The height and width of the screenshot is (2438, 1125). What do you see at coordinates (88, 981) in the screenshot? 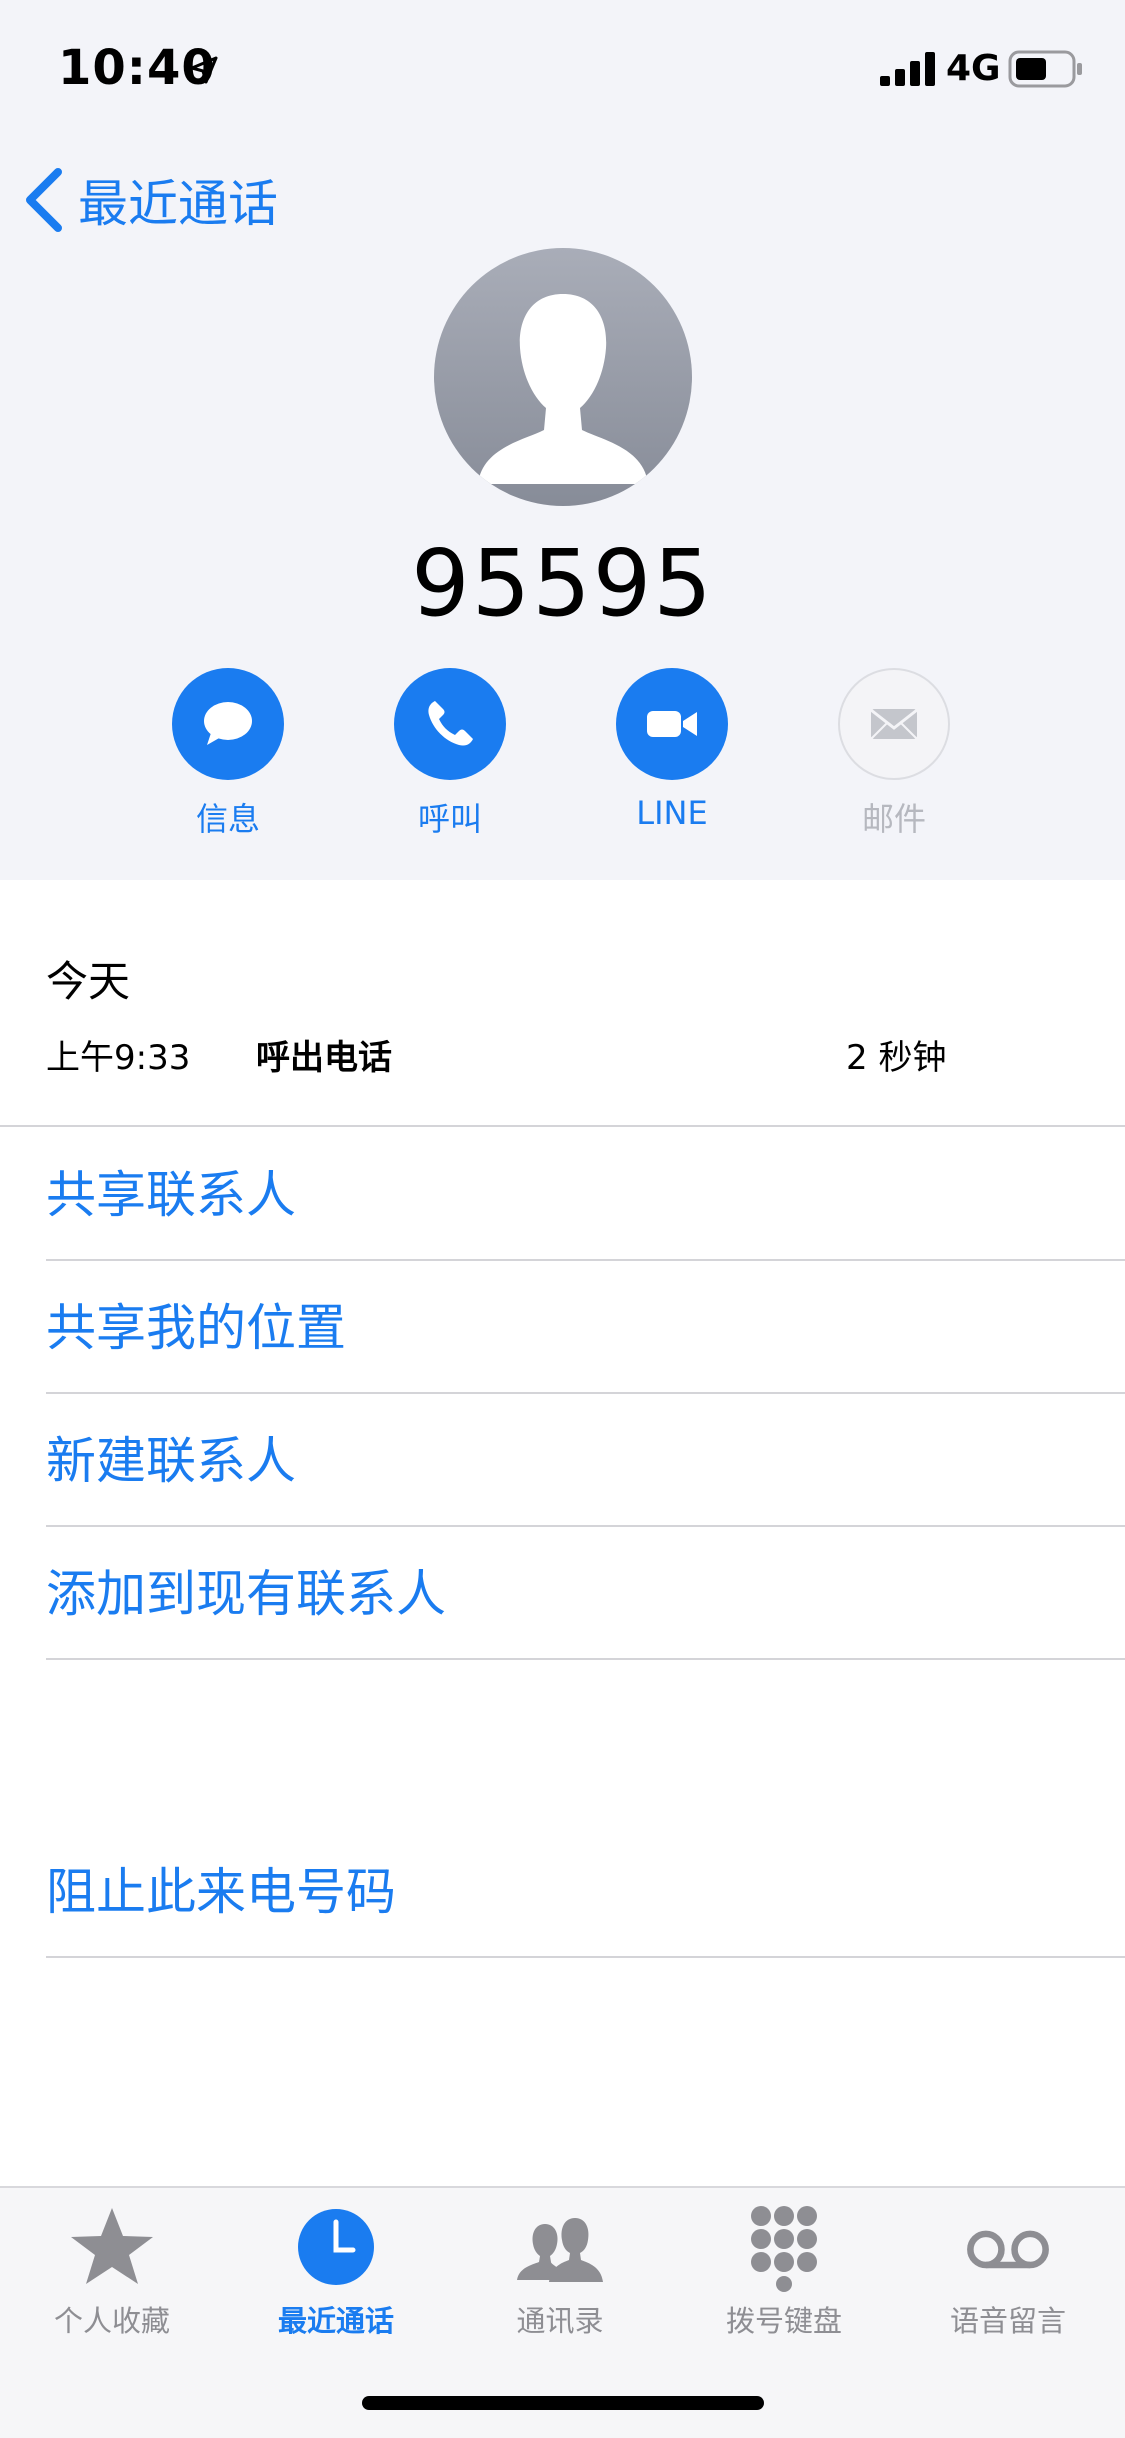
I see `history-section-label: 今天` at bounding box center [88, 981].